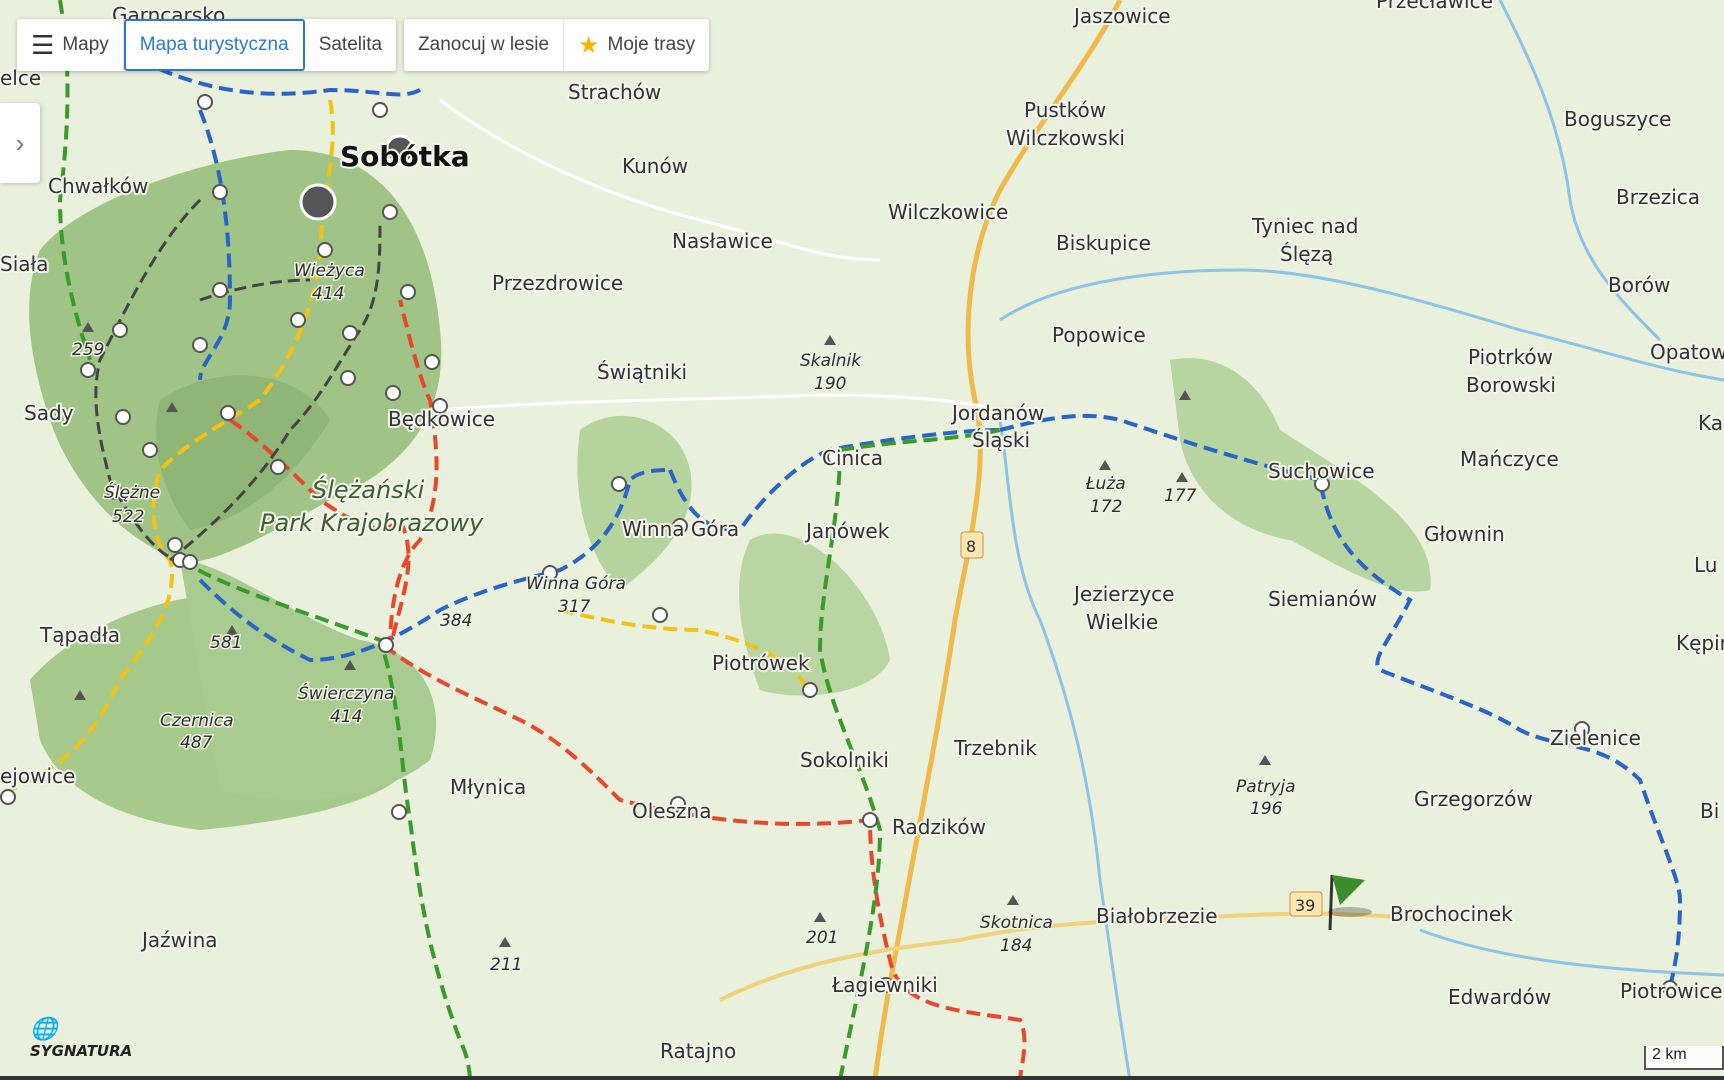 This screenshot has height=1080, width=1724. I want to click on peak-patryja-h: 196, so click(1266, 809).